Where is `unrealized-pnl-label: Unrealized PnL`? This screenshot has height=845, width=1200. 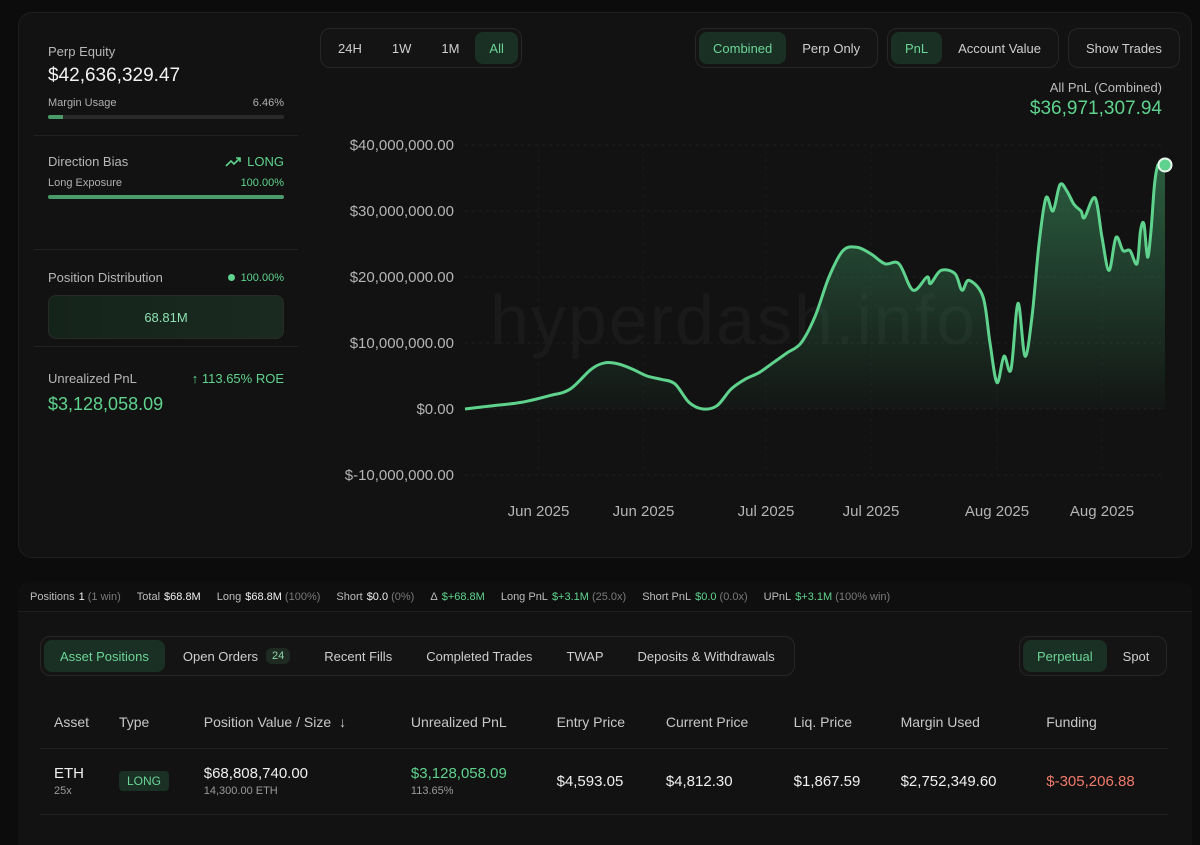
unrealized-pnl-label: Unrealized PnL is located at coordinates (92, 378).